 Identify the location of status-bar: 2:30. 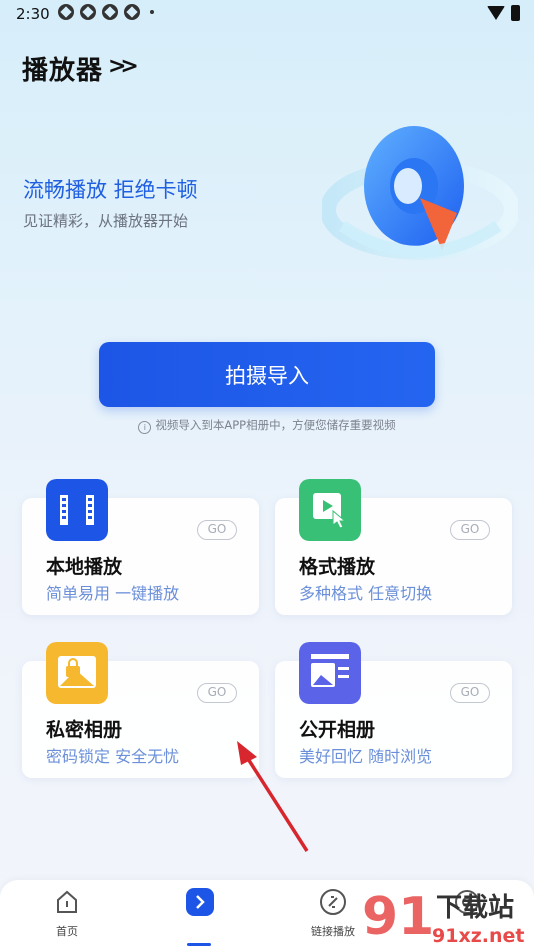
(267, 14).